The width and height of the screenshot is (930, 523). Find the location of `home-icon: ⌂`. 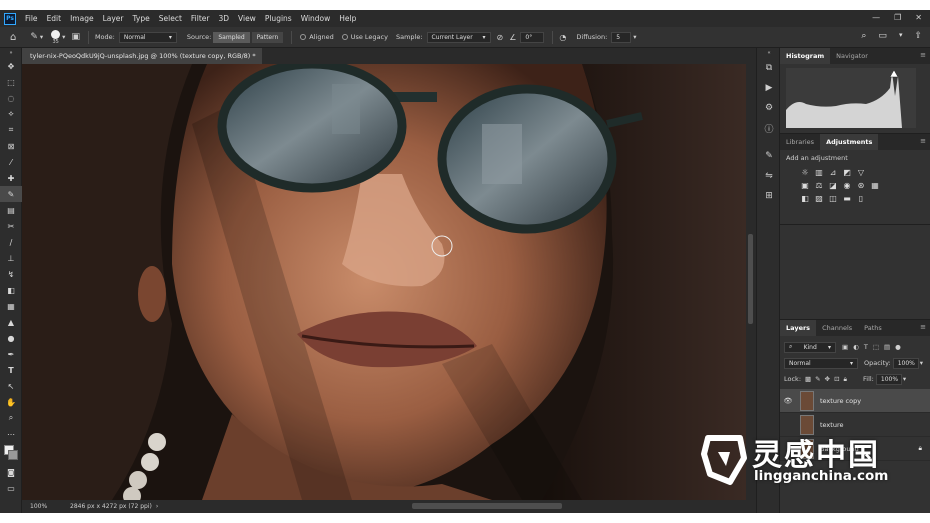

home-icon: ⌂ is located at coordinates (13, 37).